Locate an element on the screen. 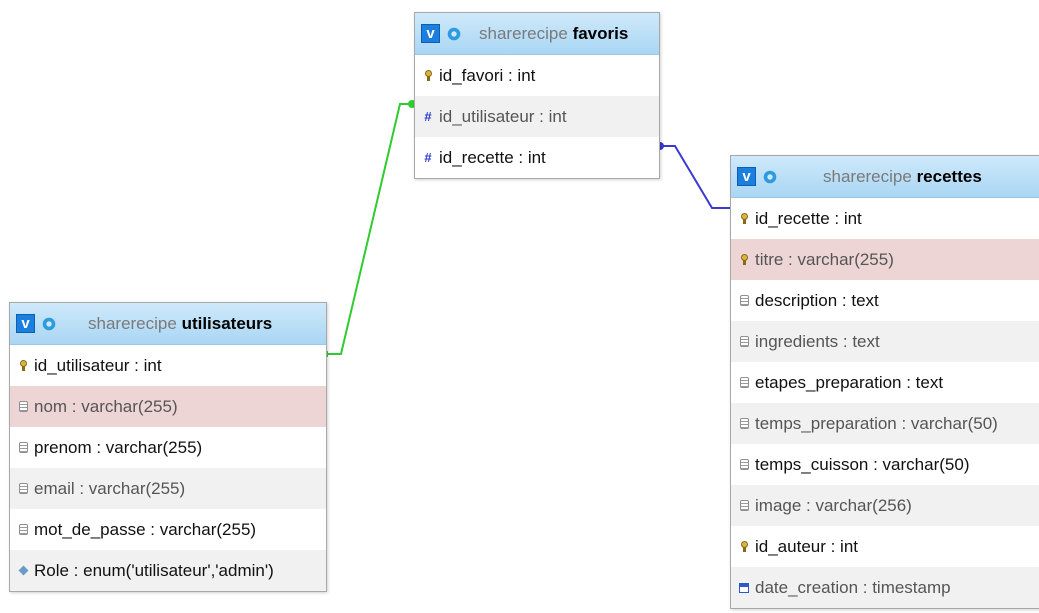 The width and height of the screenshot is (1039, 613). column-label: id_favori : int is located at coordinates (487, 75).